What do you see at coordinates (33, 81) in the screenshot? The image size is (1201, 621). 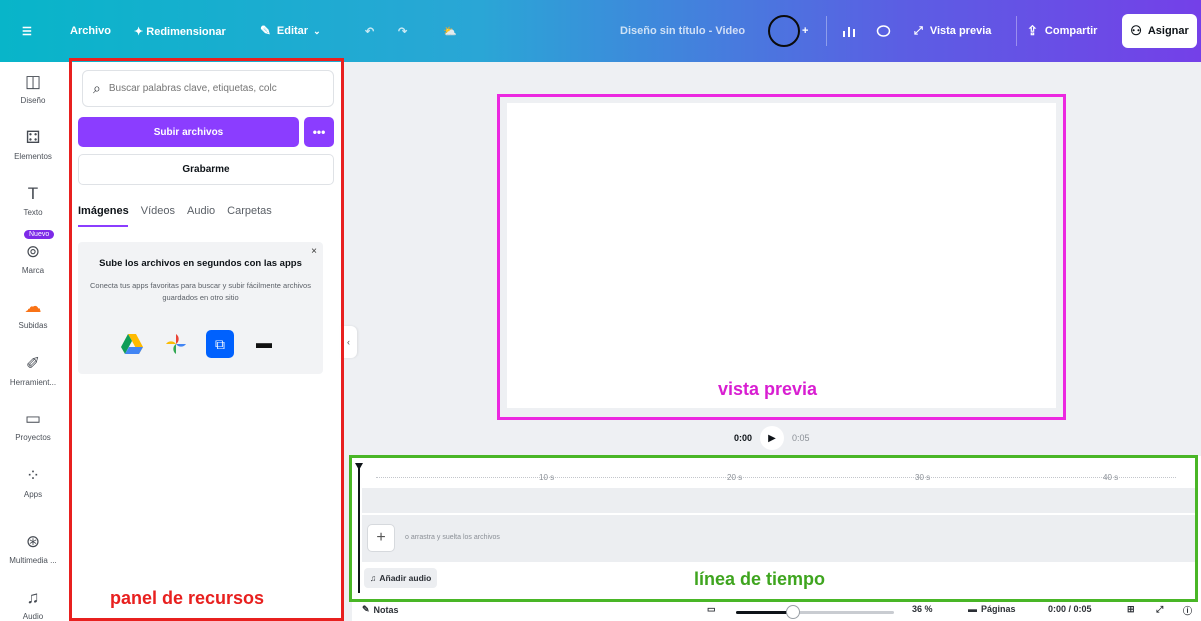 I see `layout-icon: ◫` at bounding box center [33, 81].